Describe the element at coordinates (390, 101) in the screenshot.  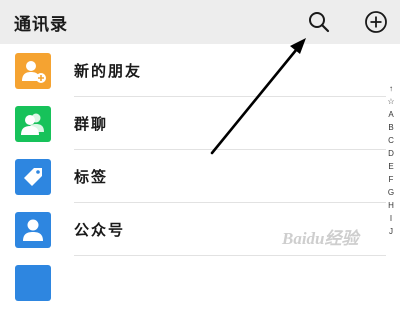
I see `index-letter: ☆` at that location.